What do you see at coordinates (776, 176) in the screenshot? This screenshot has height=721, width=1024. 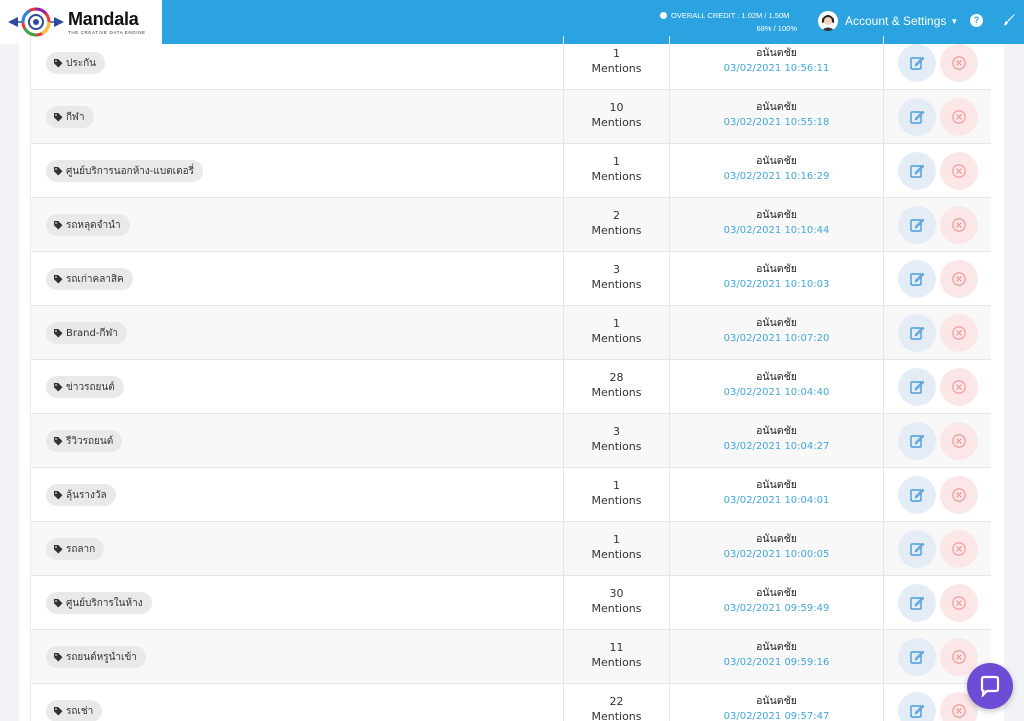 I see `created-date: 03/02/2021 10:16:29` at bounding box center [776, 176].